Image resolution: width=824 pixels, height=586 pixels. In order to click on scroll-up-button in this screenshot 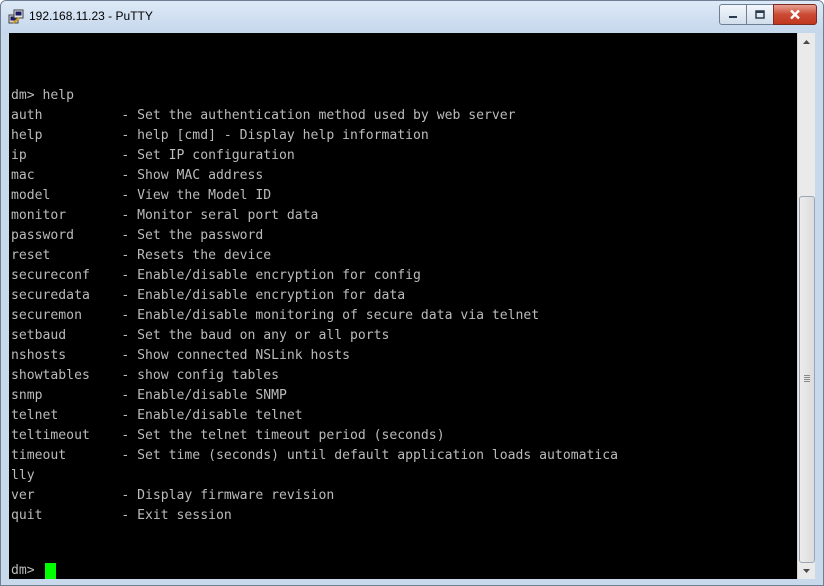, I will do `click(806, 41)`.